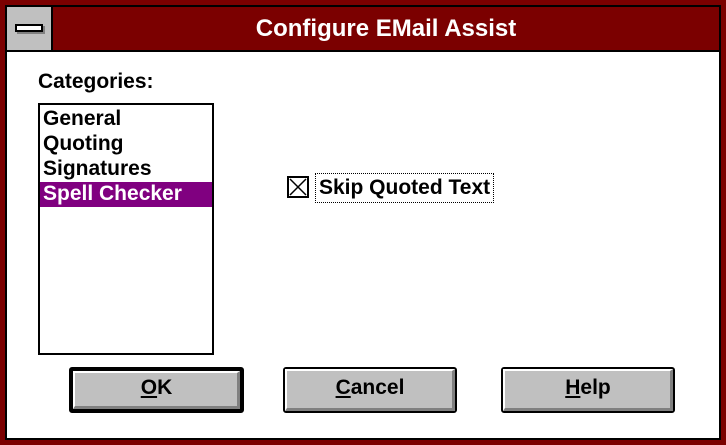 The width and height of the screenshot is (726, 445). I want to click on categories-label: Categories:, so click(96, 81).